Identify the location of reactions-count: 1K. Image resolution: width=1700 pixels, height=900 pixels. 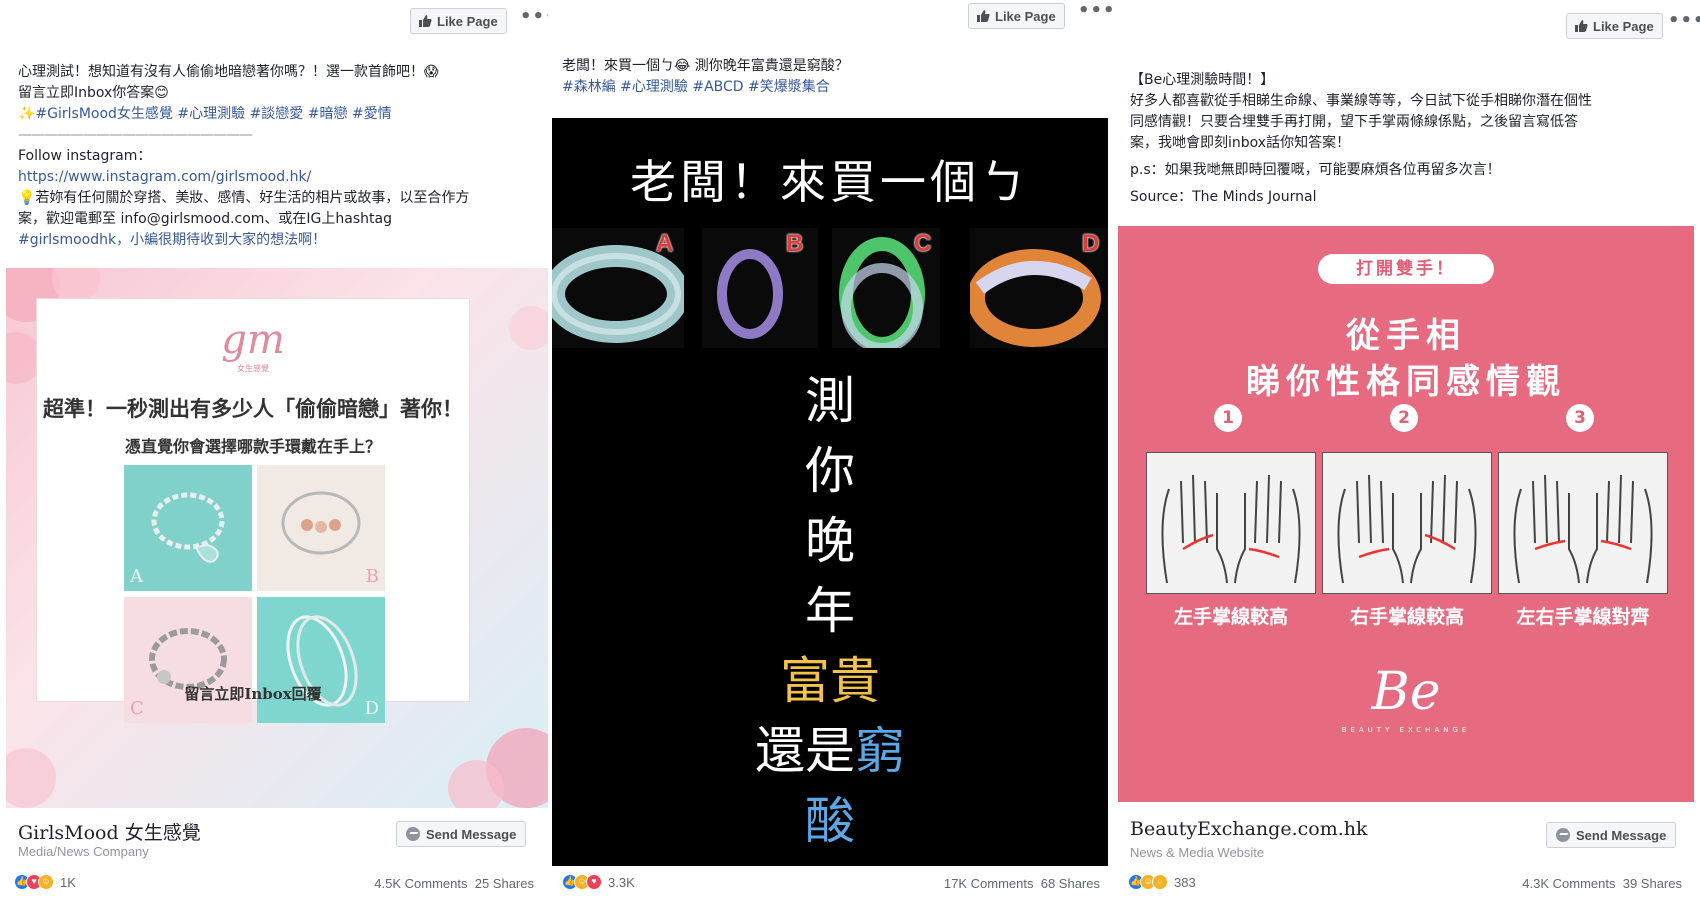
(68, 882).